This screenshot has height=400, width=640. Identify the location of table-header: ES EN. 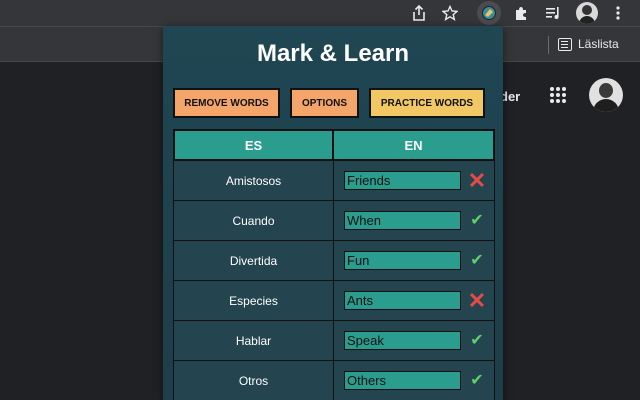
(334, 145).